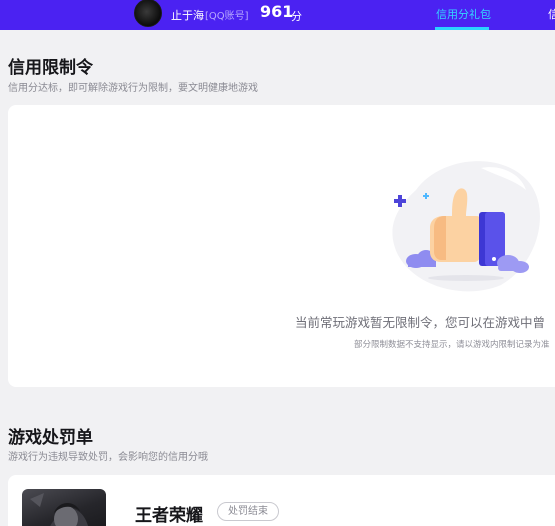 Image resolution: width=555 pixels, height=526 pixels. I want to click on active-tab-indicator, so click(462, 28).